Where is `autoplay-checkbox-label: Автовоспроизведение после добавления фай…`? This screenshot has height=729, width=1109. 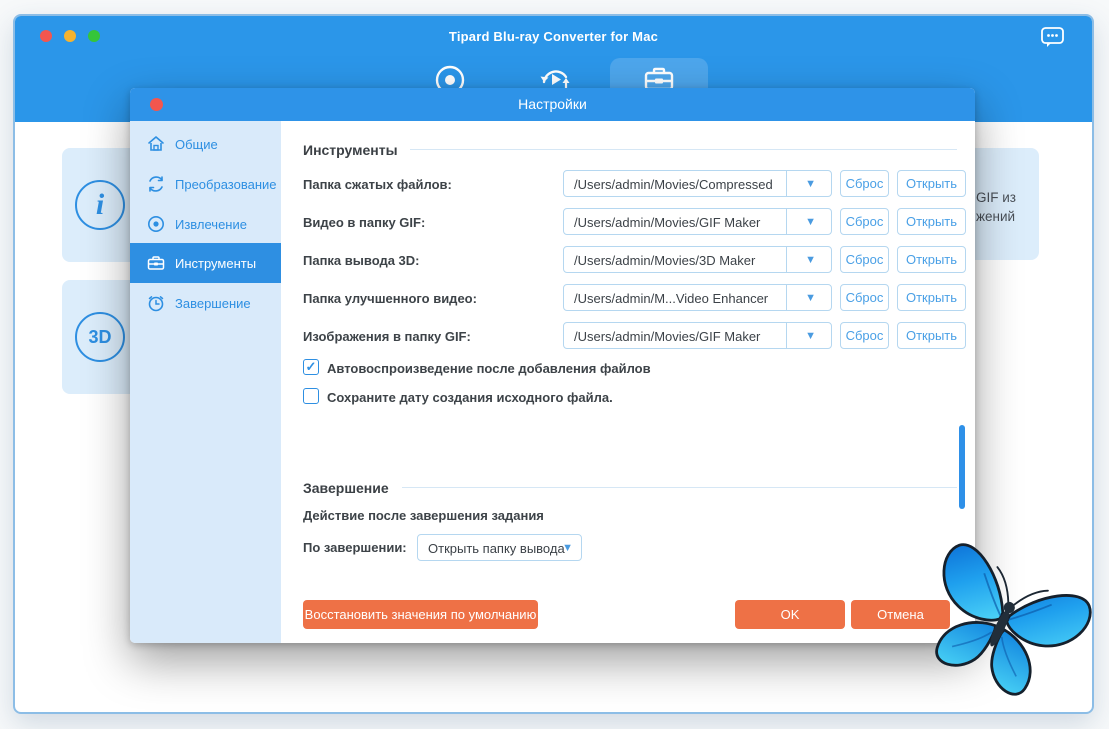
autoplay-checkbox-label: Автовоспроизведение после добавления фай… is located at coordinates (489, 368).